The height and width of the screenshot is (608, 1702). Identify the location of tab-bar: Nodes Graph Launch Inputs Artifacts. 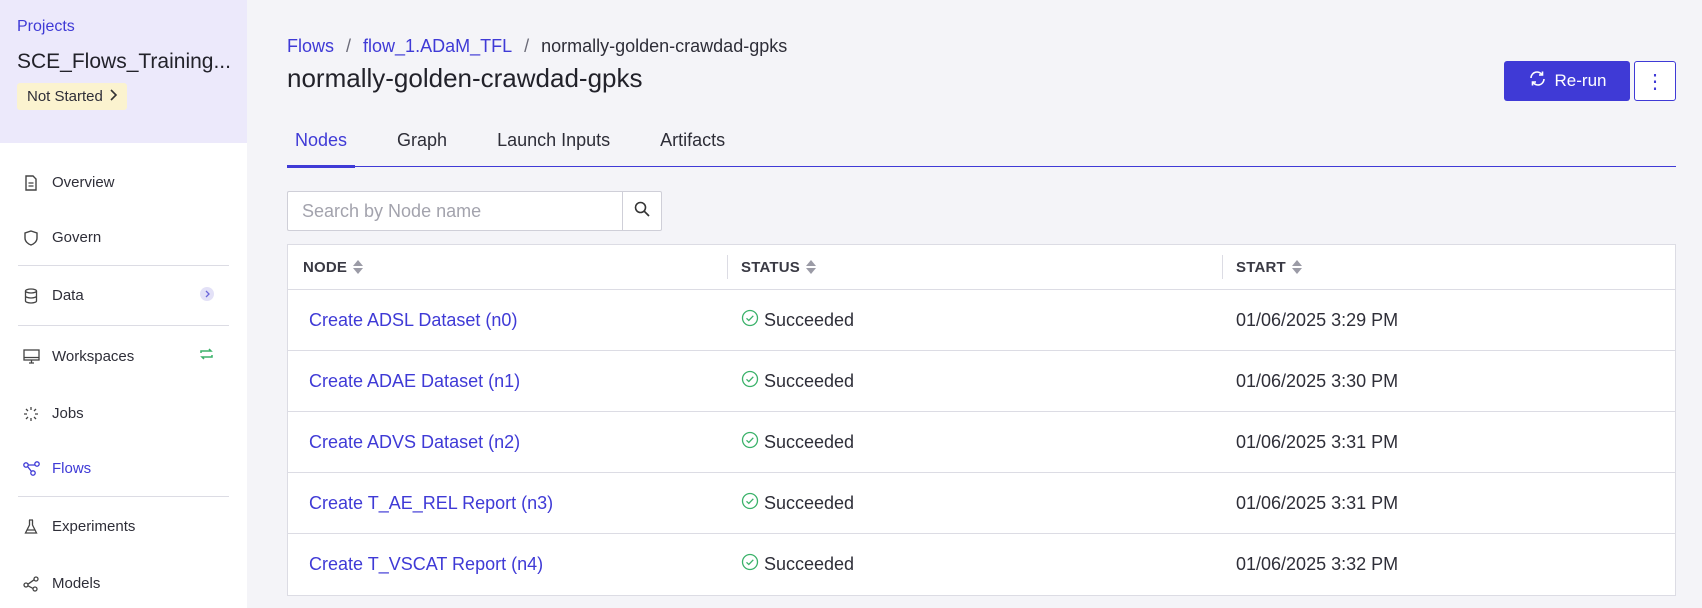
(981, 142).